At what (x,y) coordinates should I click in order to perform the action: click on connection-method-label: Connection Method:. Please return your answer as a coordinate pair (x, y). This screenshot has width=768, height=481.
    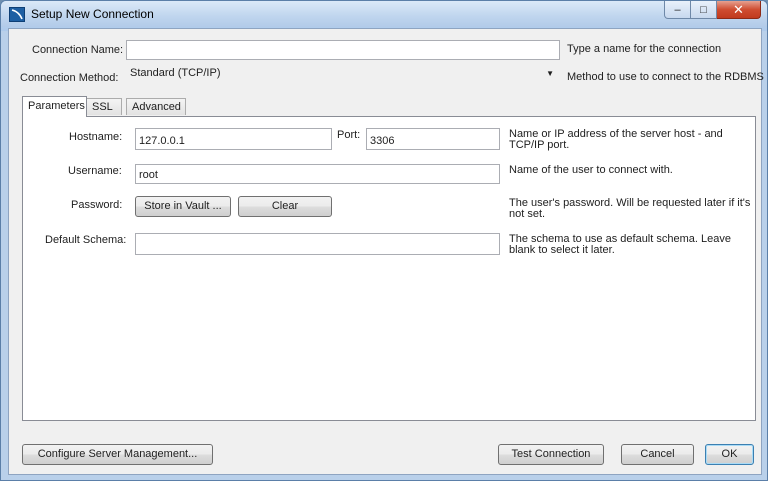
    Looking at the image, I should click on (69, 78).